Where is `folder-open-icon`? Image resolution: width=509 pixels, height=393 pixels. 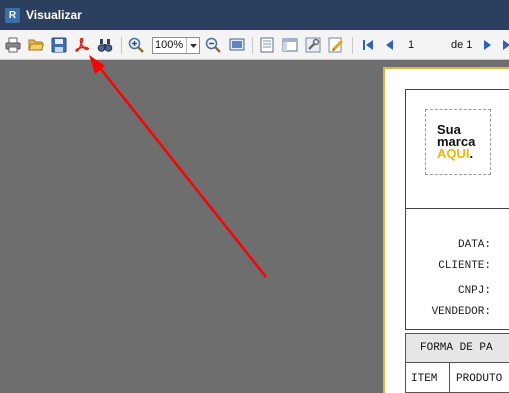
folder-open-icon is located at coordinates (36, 45).